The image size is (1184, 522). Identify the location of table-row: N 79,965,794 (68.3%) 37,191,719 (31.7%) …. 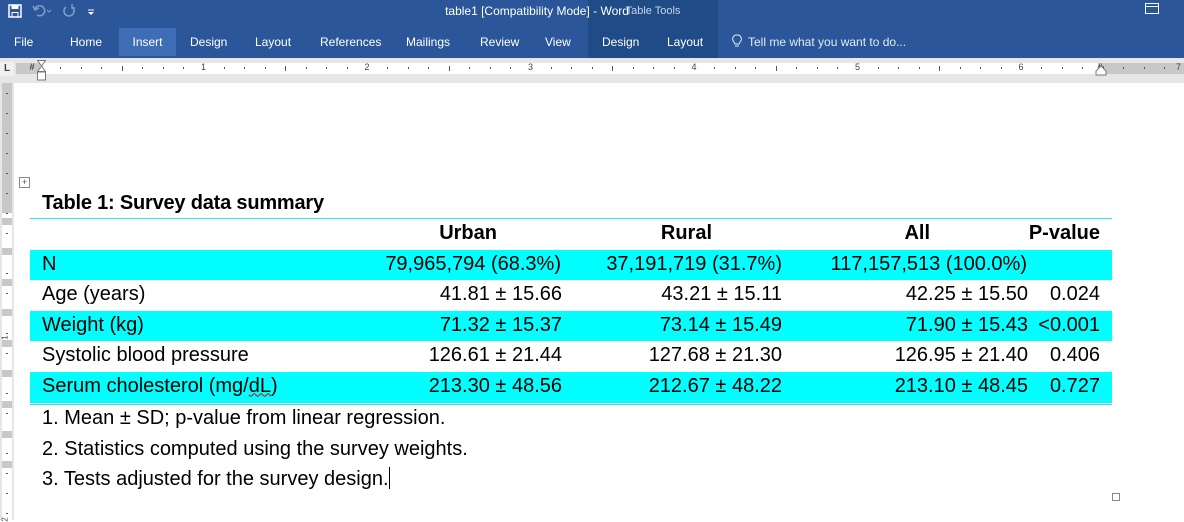
(571, 264).